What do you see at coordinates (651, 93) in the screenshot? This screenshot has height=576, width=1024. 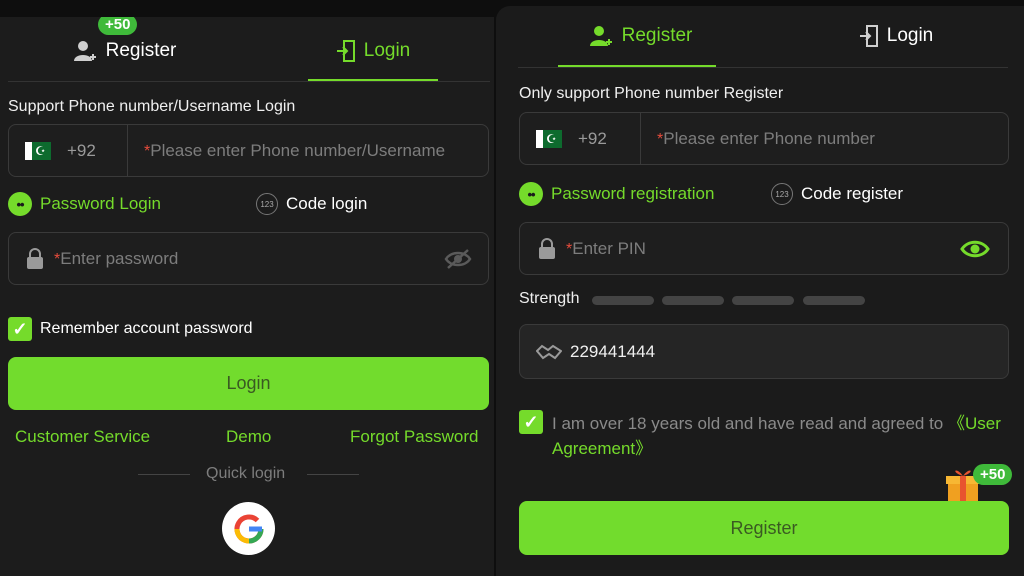 I see `section-label: Only support Phone number Register` at bounding box center [651, 93].